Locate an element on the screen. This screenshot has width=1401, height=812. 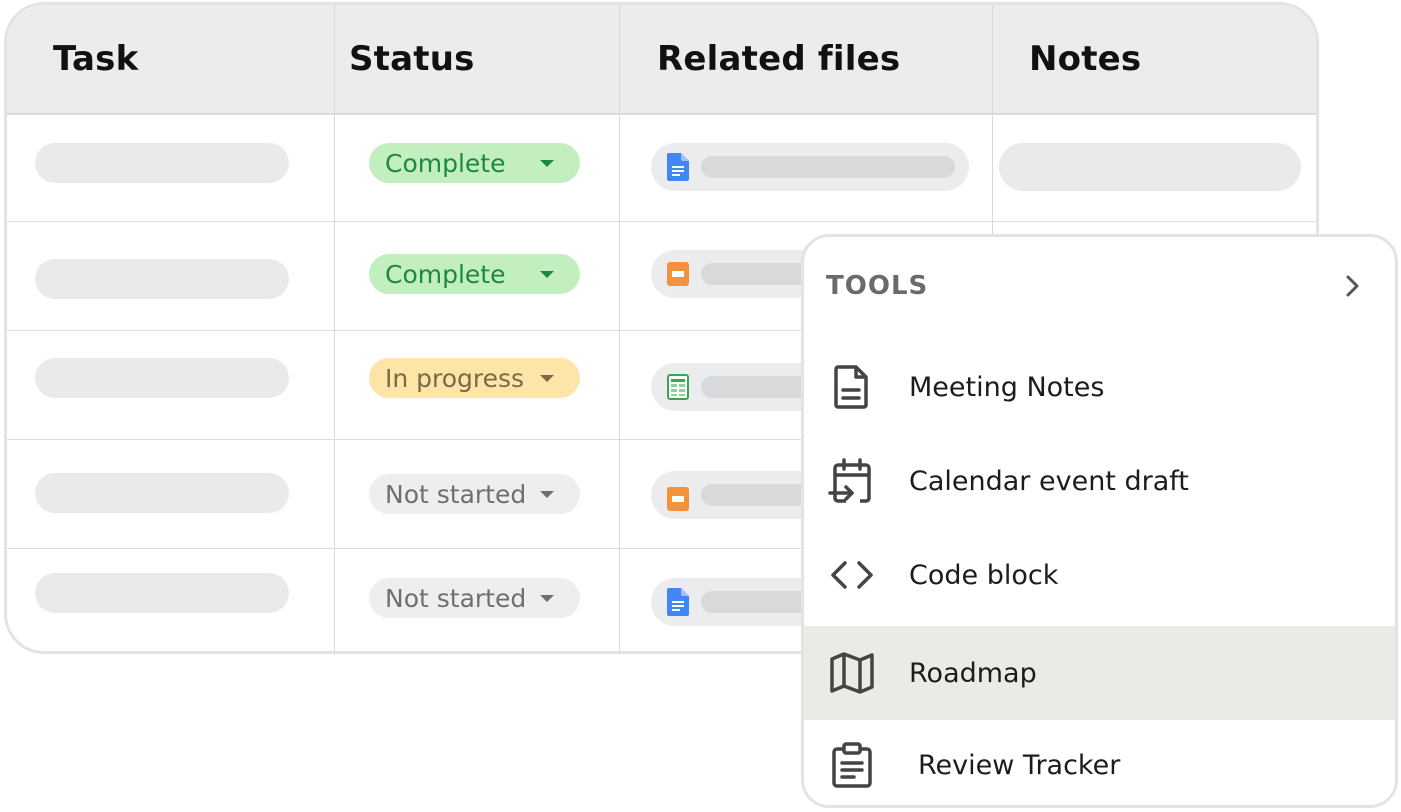
row-divider is located at coordinates (661, 221).